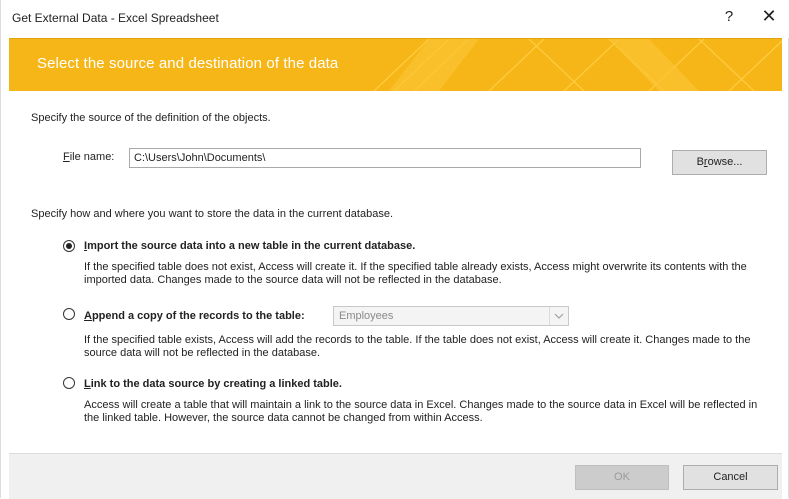 This screenshot has width=789, height=499. What do you see at coordinates (769, 16) in the screenshot?
I see `close-button: ✕` at bounding box center [769, 16].